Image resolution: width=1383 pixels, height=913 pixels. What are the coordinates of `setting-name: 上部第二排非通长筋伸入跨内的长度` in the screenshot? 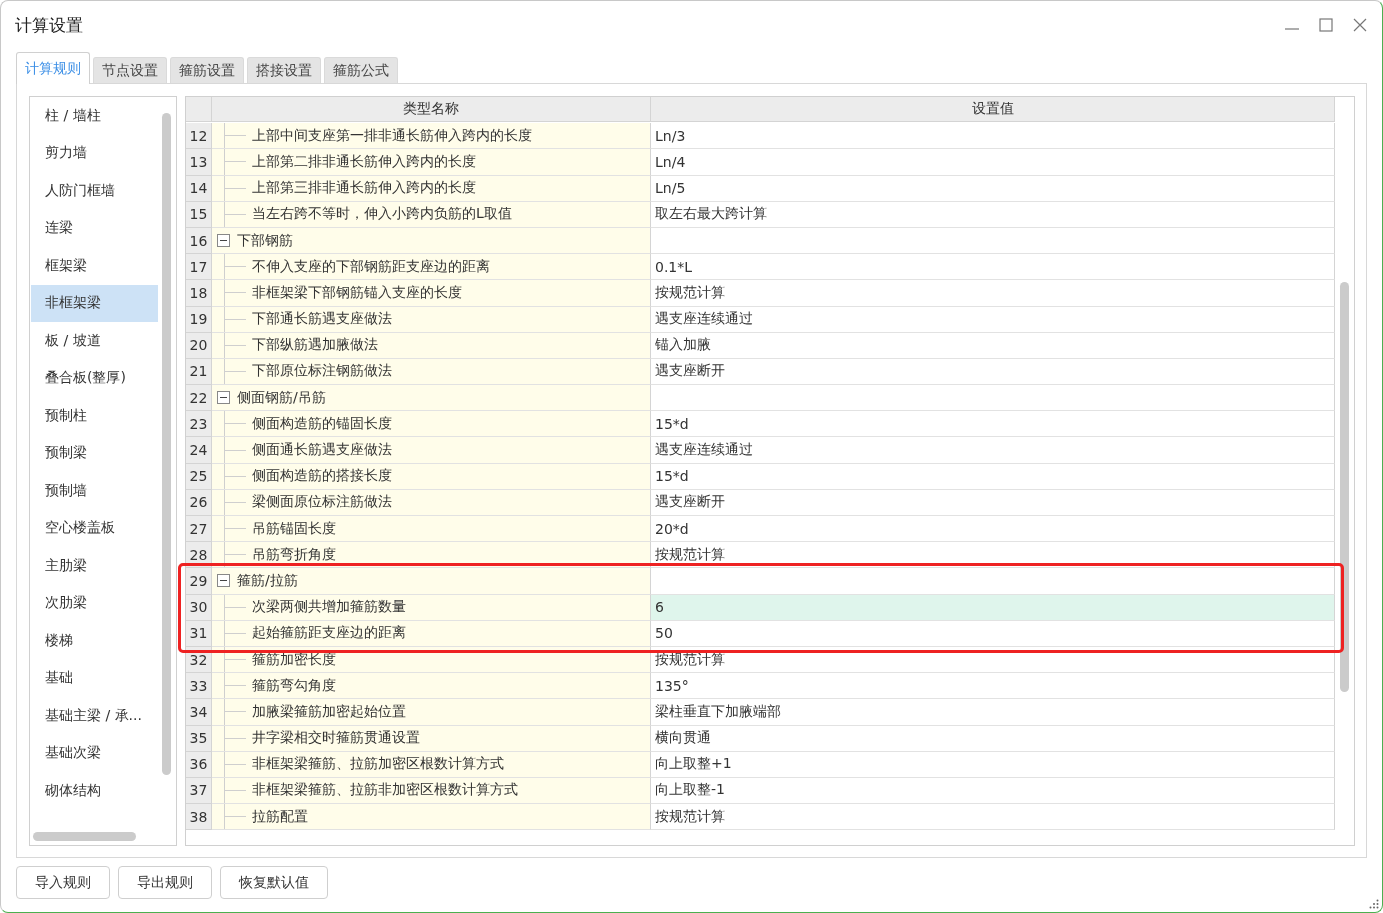 It's located at (364, 161).